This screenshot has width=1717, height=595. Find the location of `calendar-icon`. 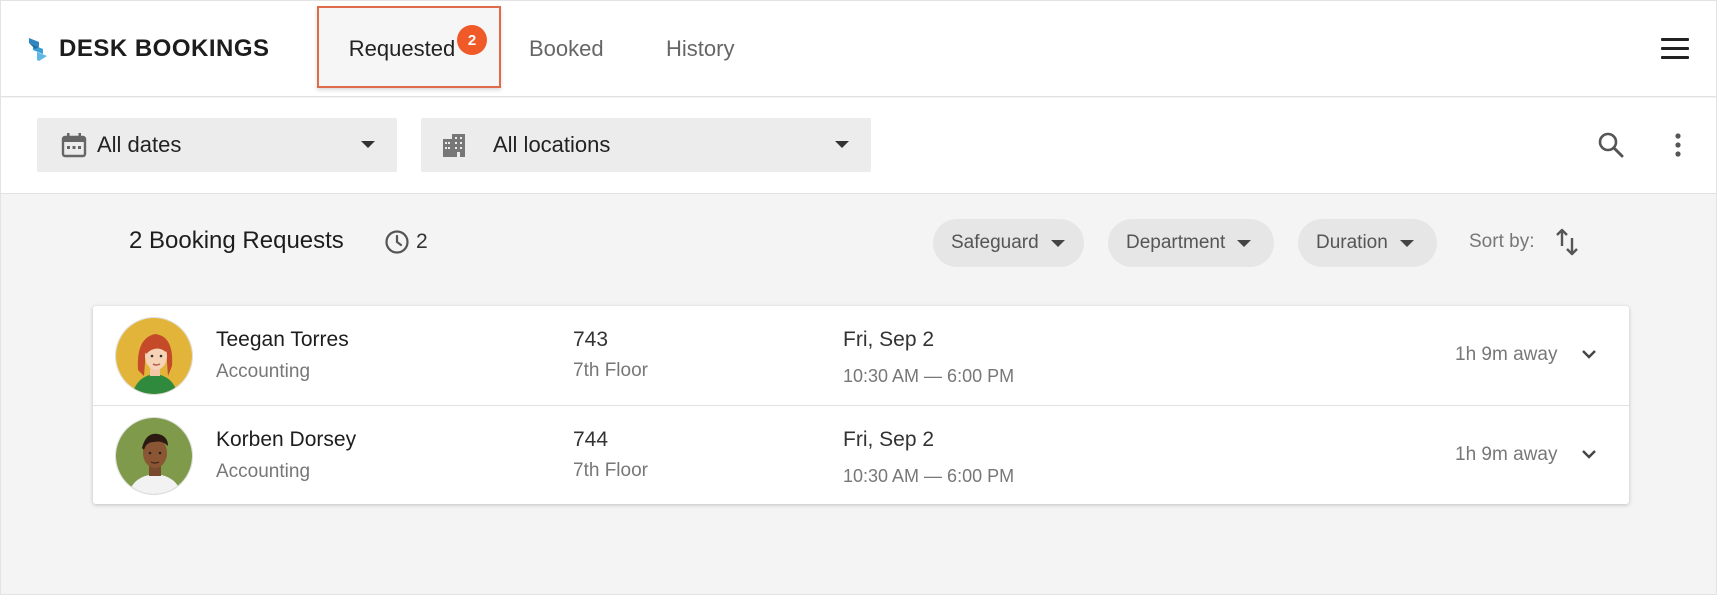

calendar-icon is located at coordinates (74, 145).